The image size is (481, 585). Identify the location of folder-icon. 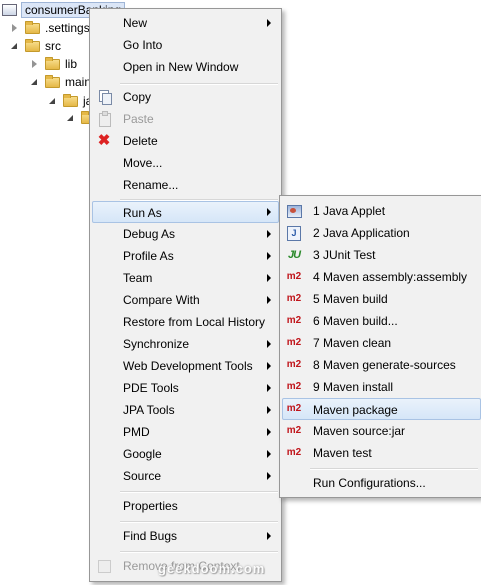
(32, 27).